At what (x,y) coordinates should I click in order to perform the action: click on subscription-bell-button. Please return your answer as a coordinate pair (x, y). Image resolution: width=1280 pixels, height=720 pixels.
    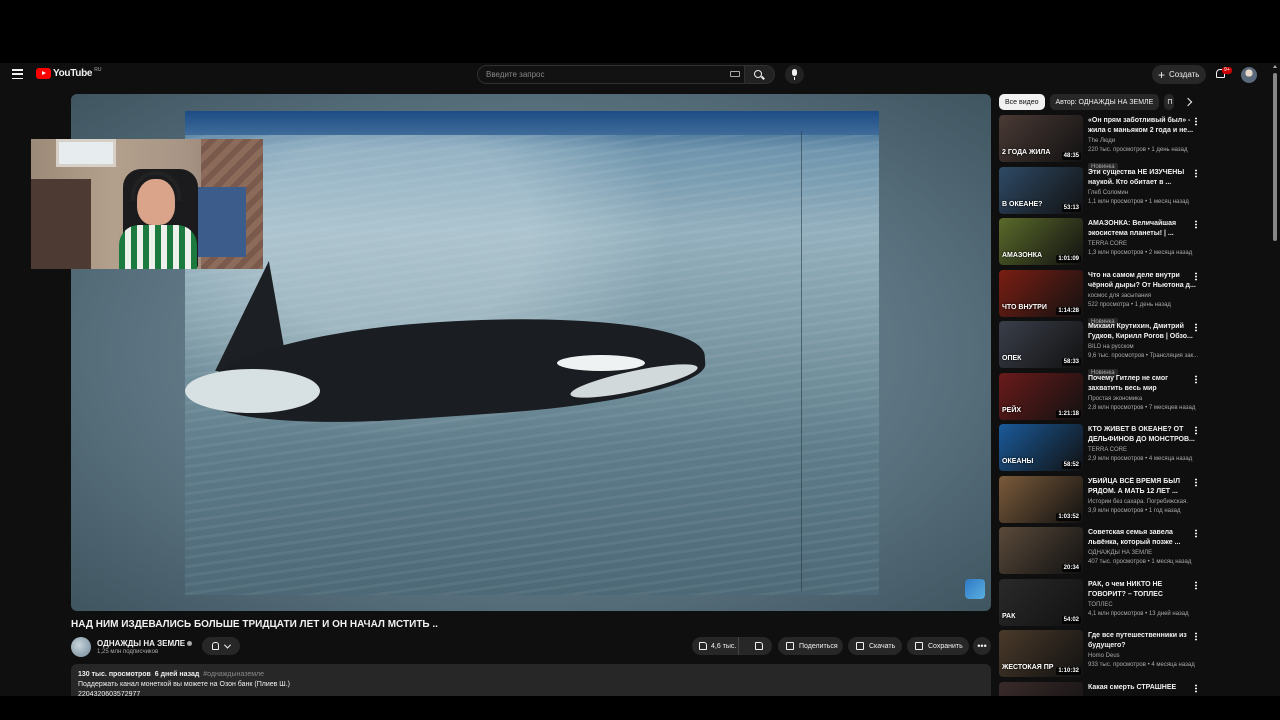
    Looking at the image, I should click on (221, 646).